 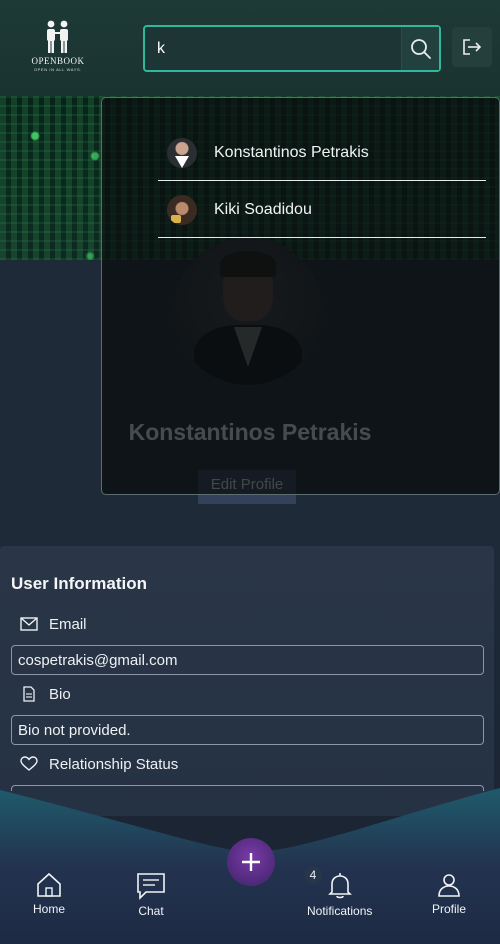 What do you see at coordinates (29, 764) in the screenshot?
I see `heart-icon` at bounding box center [29, 764].